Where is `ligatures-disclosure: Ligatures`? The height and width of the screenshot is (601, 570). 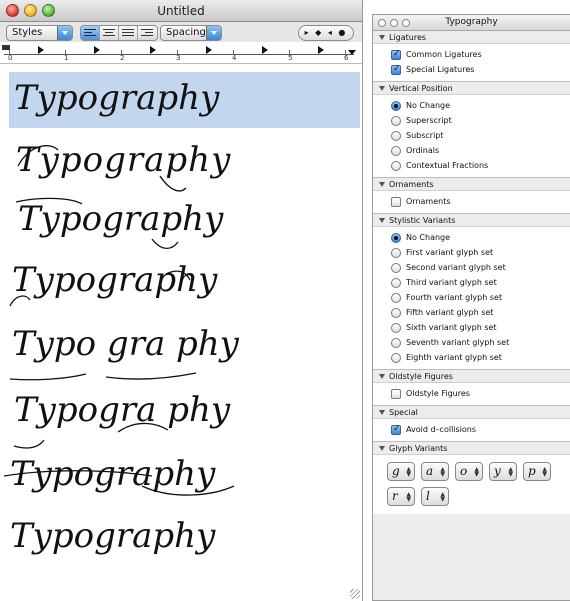 ligatures-disclosure: Ligatures is located at coordinates (471, 37).